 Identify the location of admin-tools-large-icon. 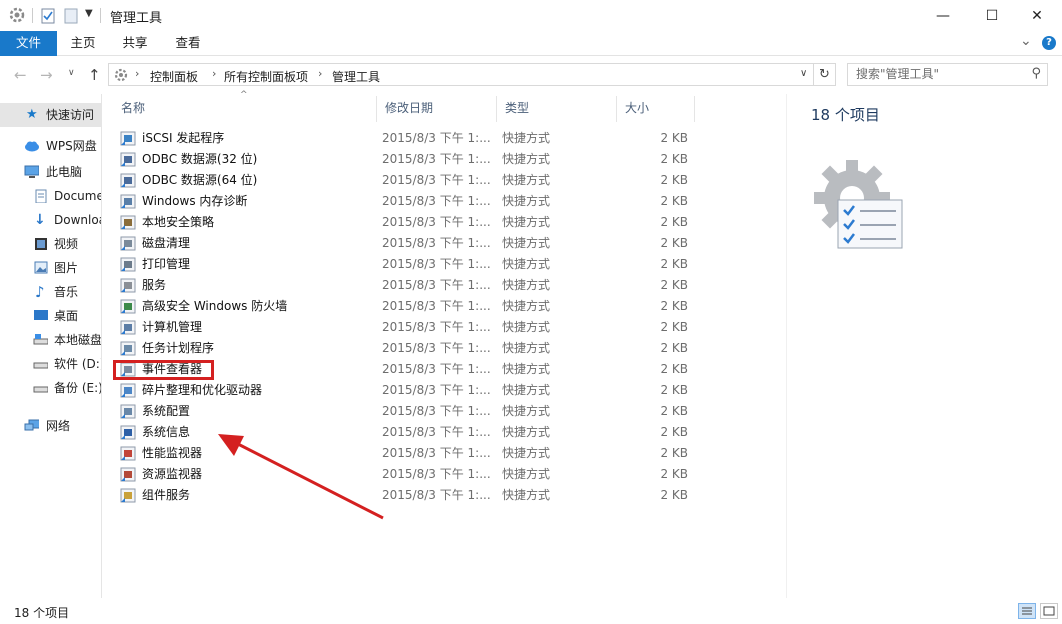
(860, 204).